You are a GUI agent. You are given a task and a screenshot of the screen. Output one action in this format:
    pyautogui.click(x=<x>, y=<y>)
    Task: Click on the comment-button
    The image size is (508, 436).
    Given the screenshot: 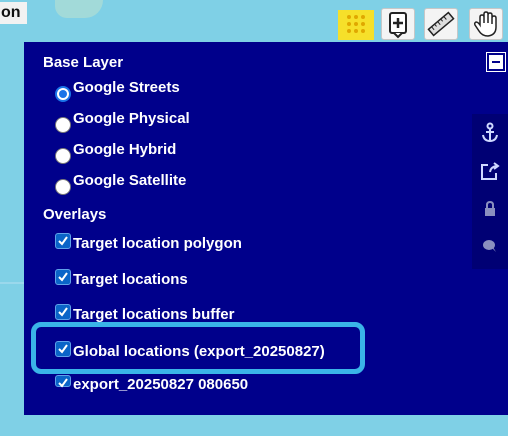 What is the action you would take?
    pyautogui.click(x=490, y=248)
    